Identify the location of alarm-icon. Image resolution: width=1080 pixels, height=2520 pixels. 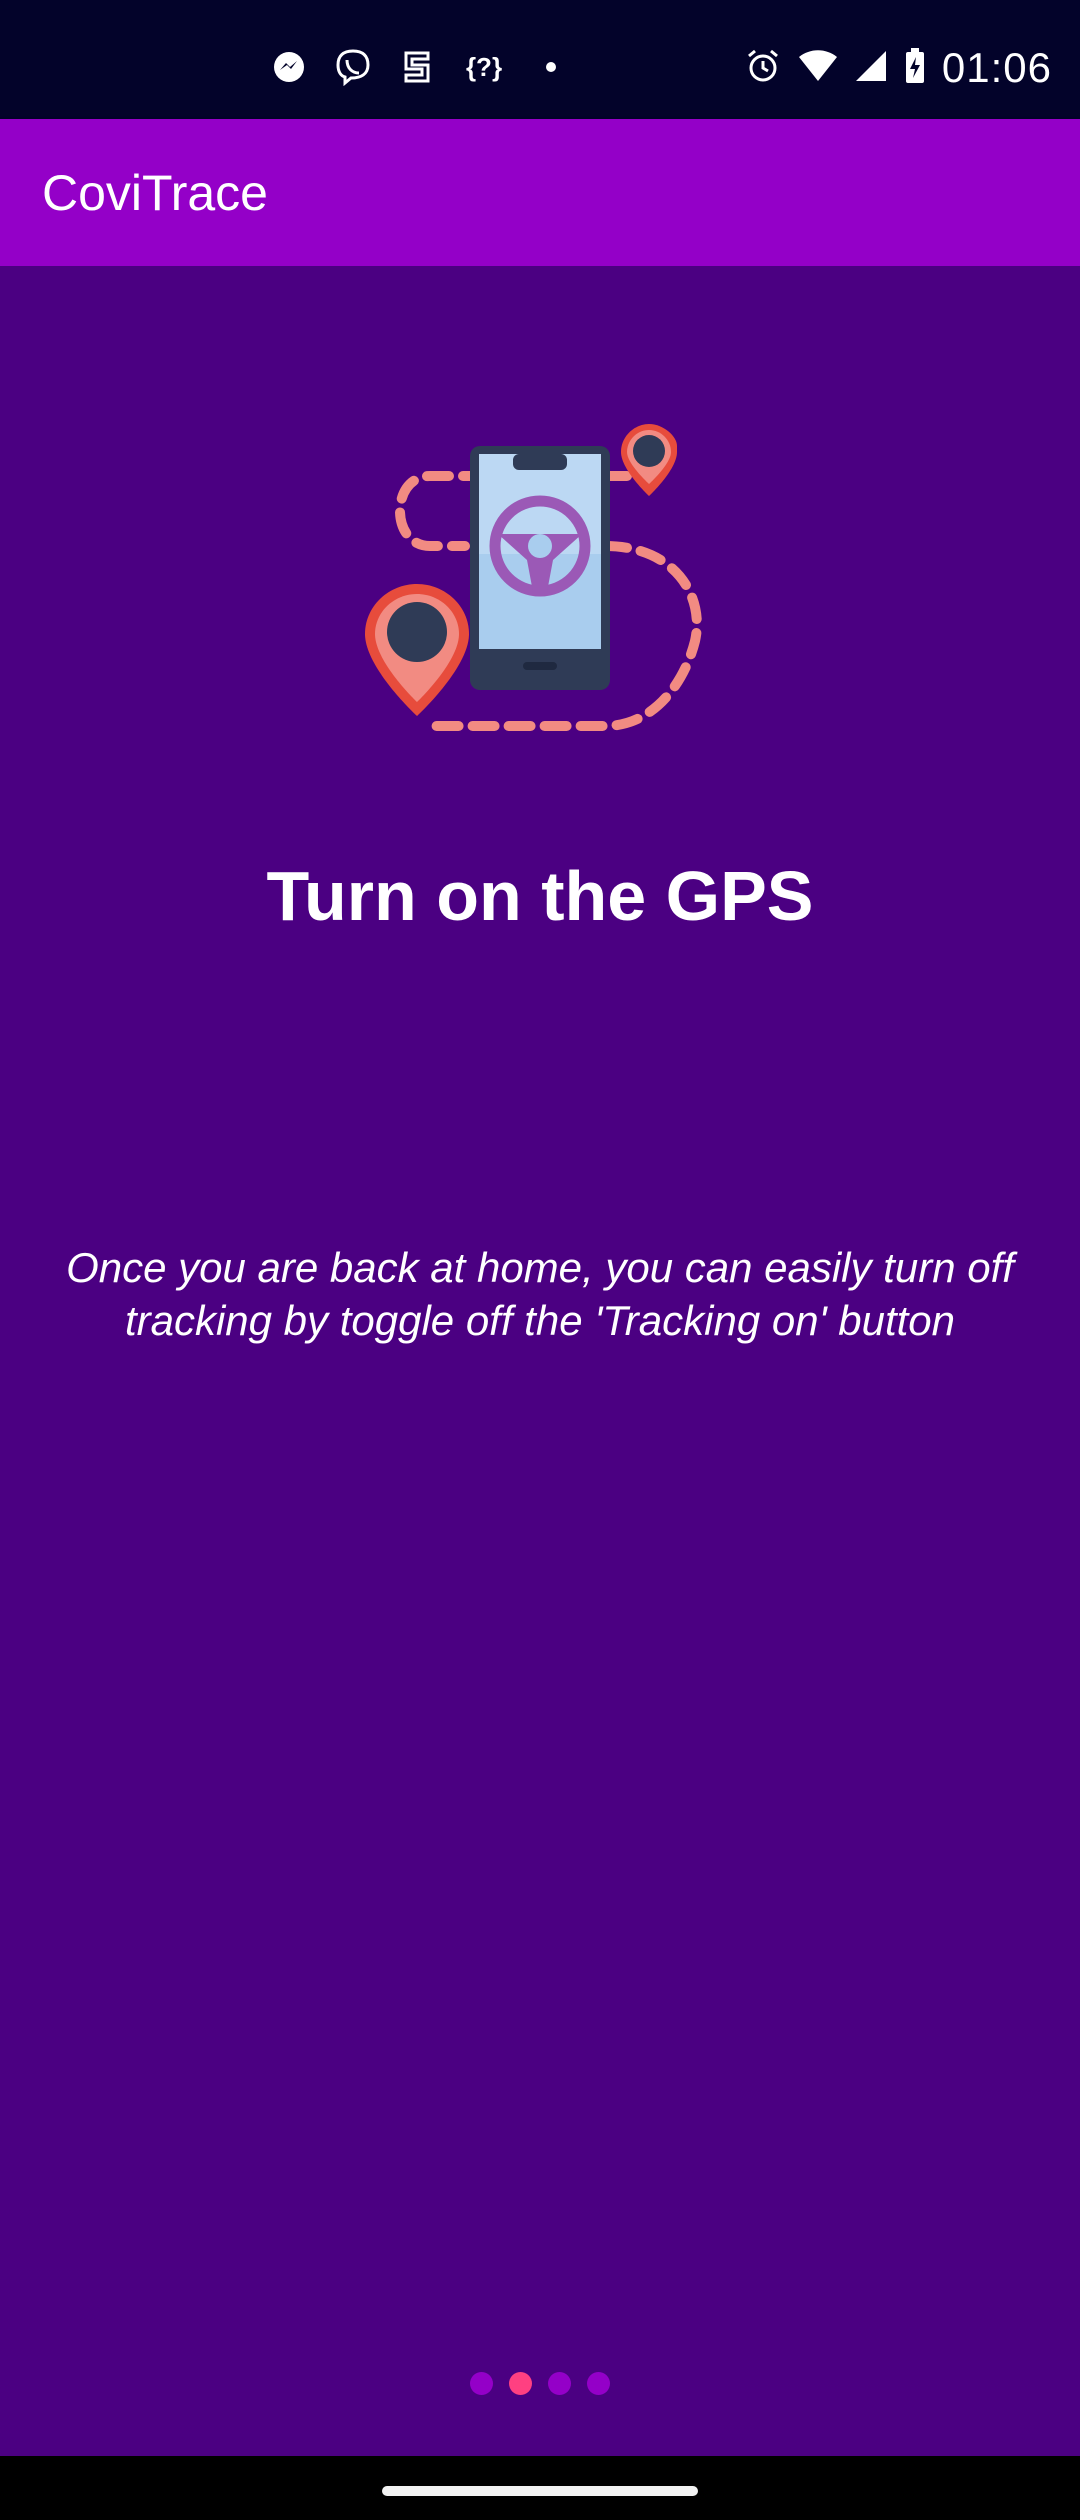
(763, 68).